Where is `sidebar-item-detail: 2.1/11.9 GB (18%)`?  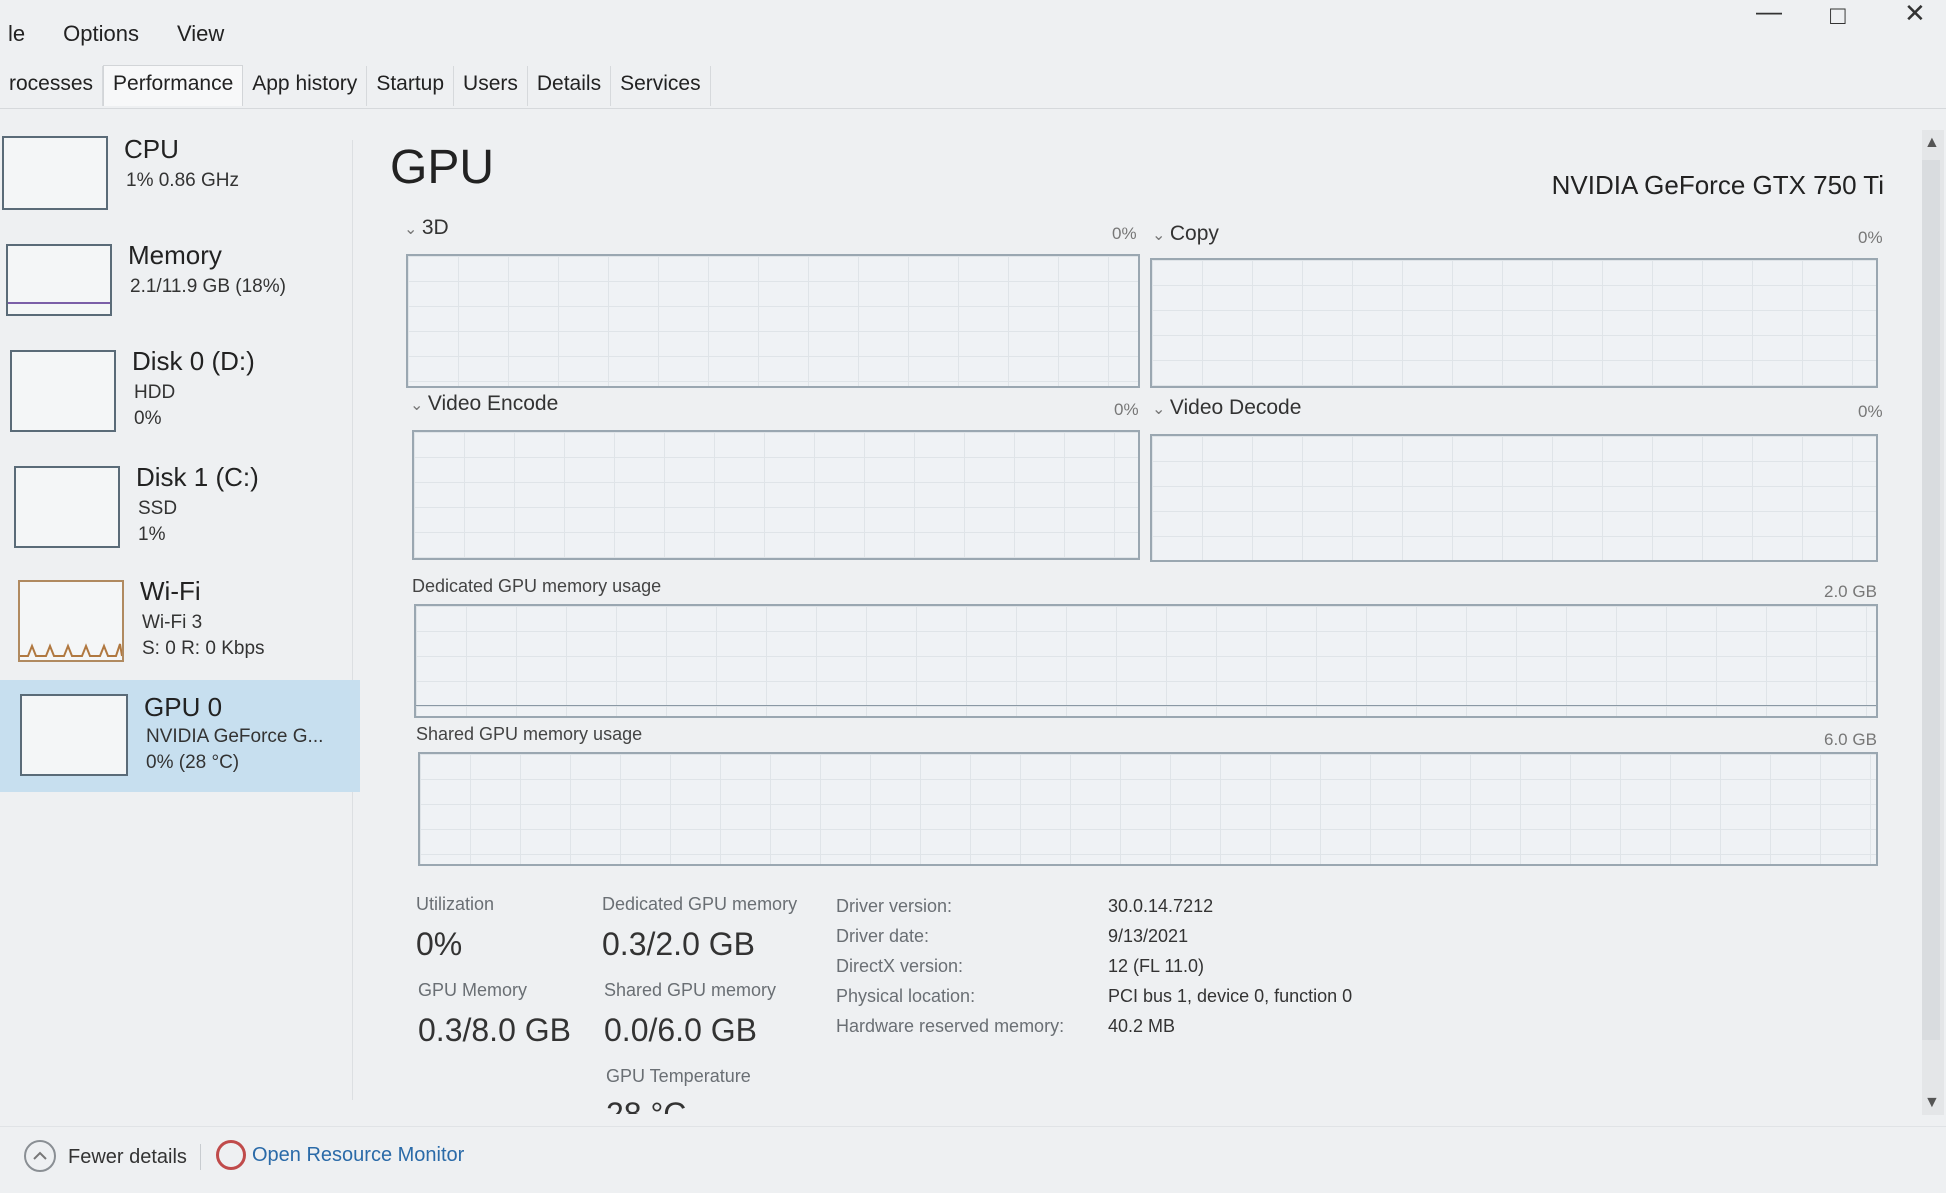
sidebar-item-detail: 2.1/11.9 GB (18%) is located at coordinates (208, 286).